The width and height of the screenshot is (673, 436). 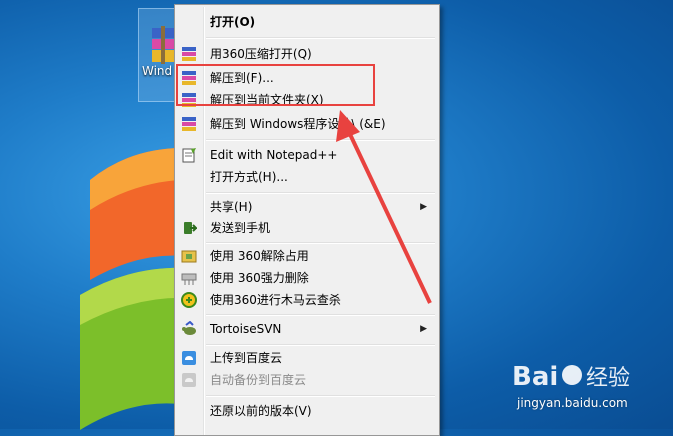 I want to click on archive-icon, so click(x=163, y=45).